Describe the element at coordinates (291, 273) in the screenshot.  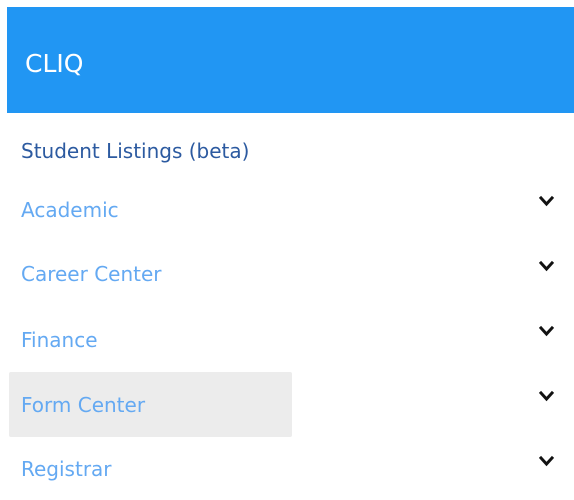
I see `nav-item-career-center: Career Center` at that location.